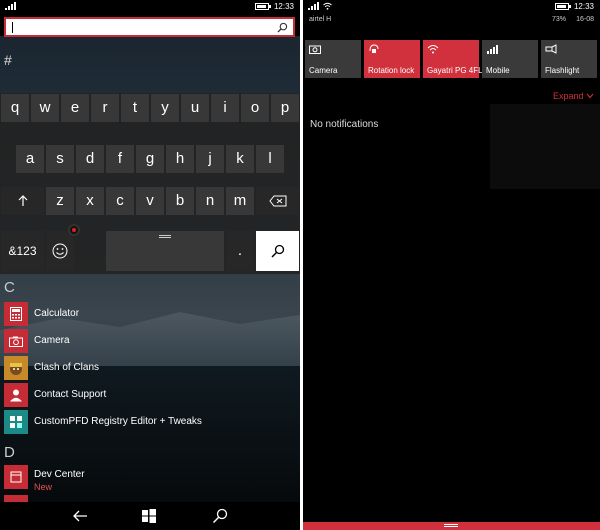 The image size is (600, 530). I want to click on backspace-icon, so click(277, 201).